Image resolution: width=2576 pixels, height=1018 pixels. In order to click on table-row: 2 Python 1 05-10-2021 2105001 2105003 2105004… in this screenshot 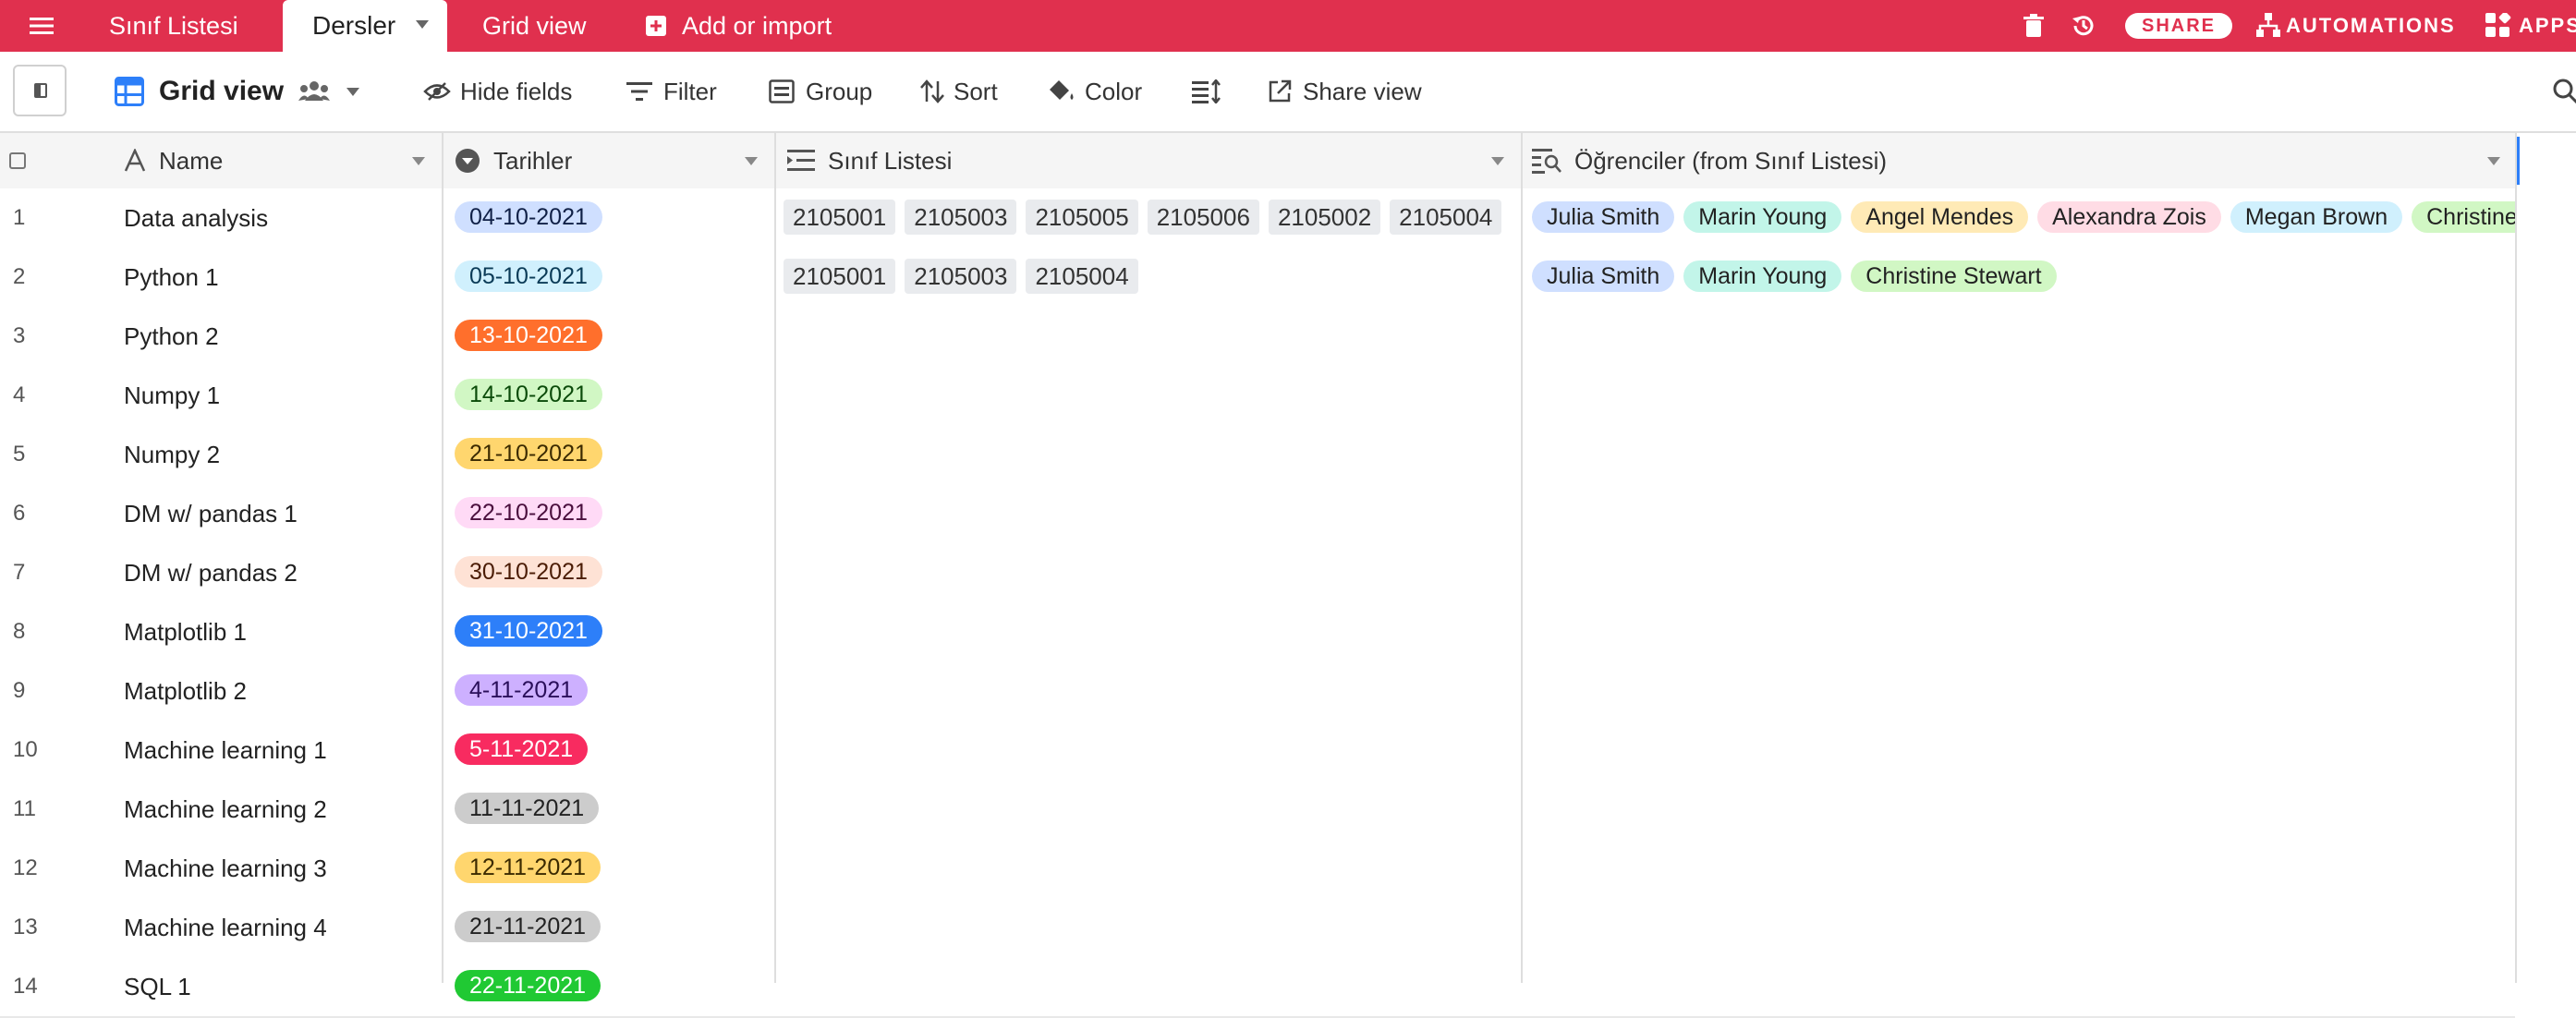, I will do `click(1257, 279)`.